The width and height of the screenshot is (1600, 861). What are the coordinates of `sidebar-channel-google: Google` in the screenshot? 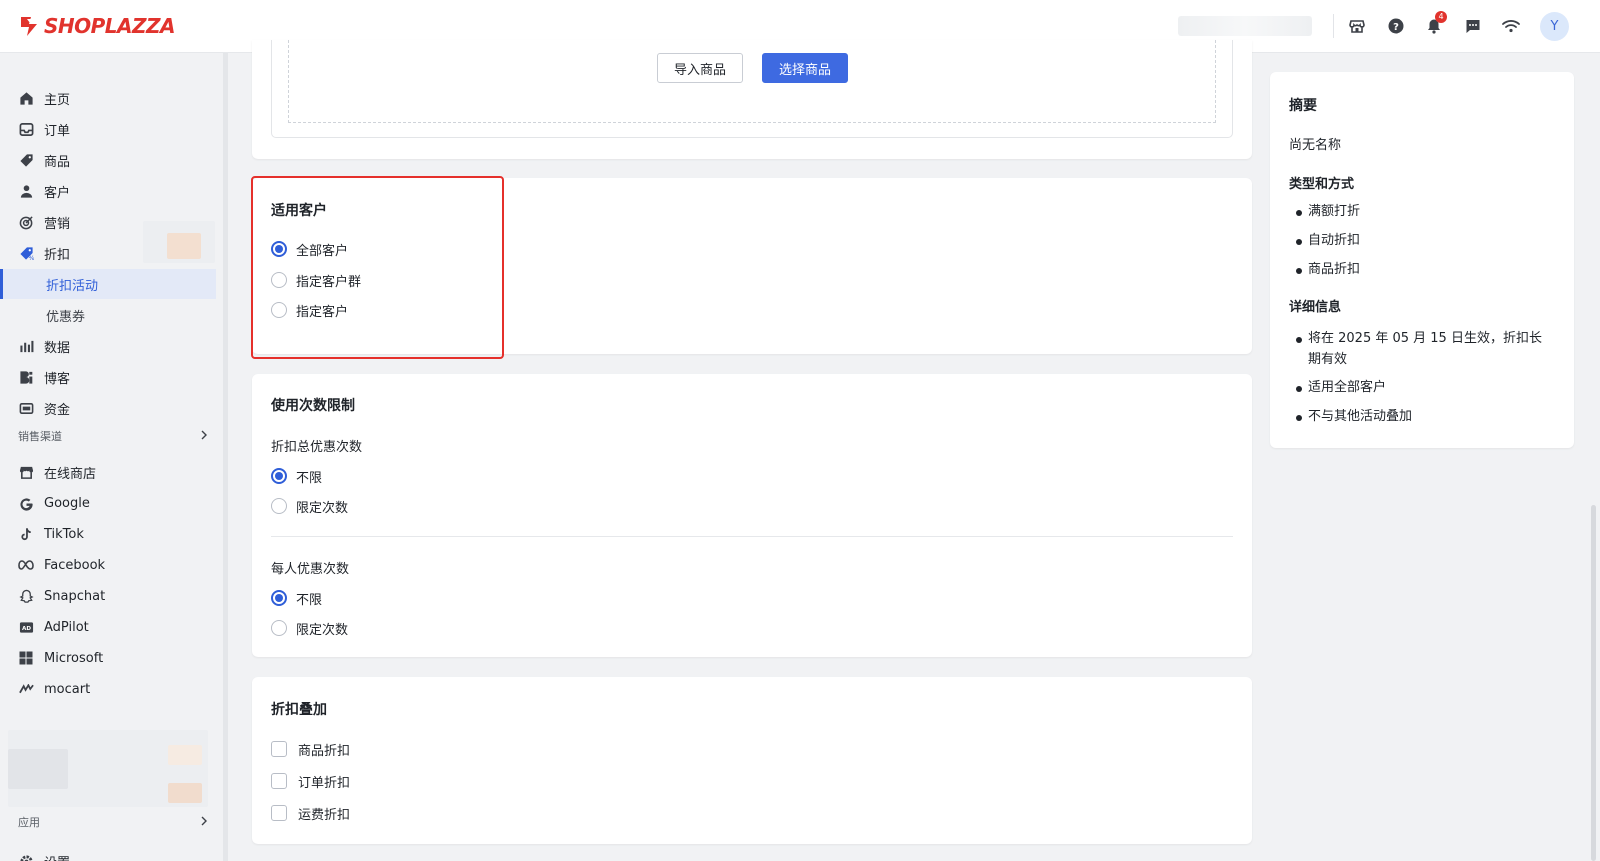 It's located at (108, 503).